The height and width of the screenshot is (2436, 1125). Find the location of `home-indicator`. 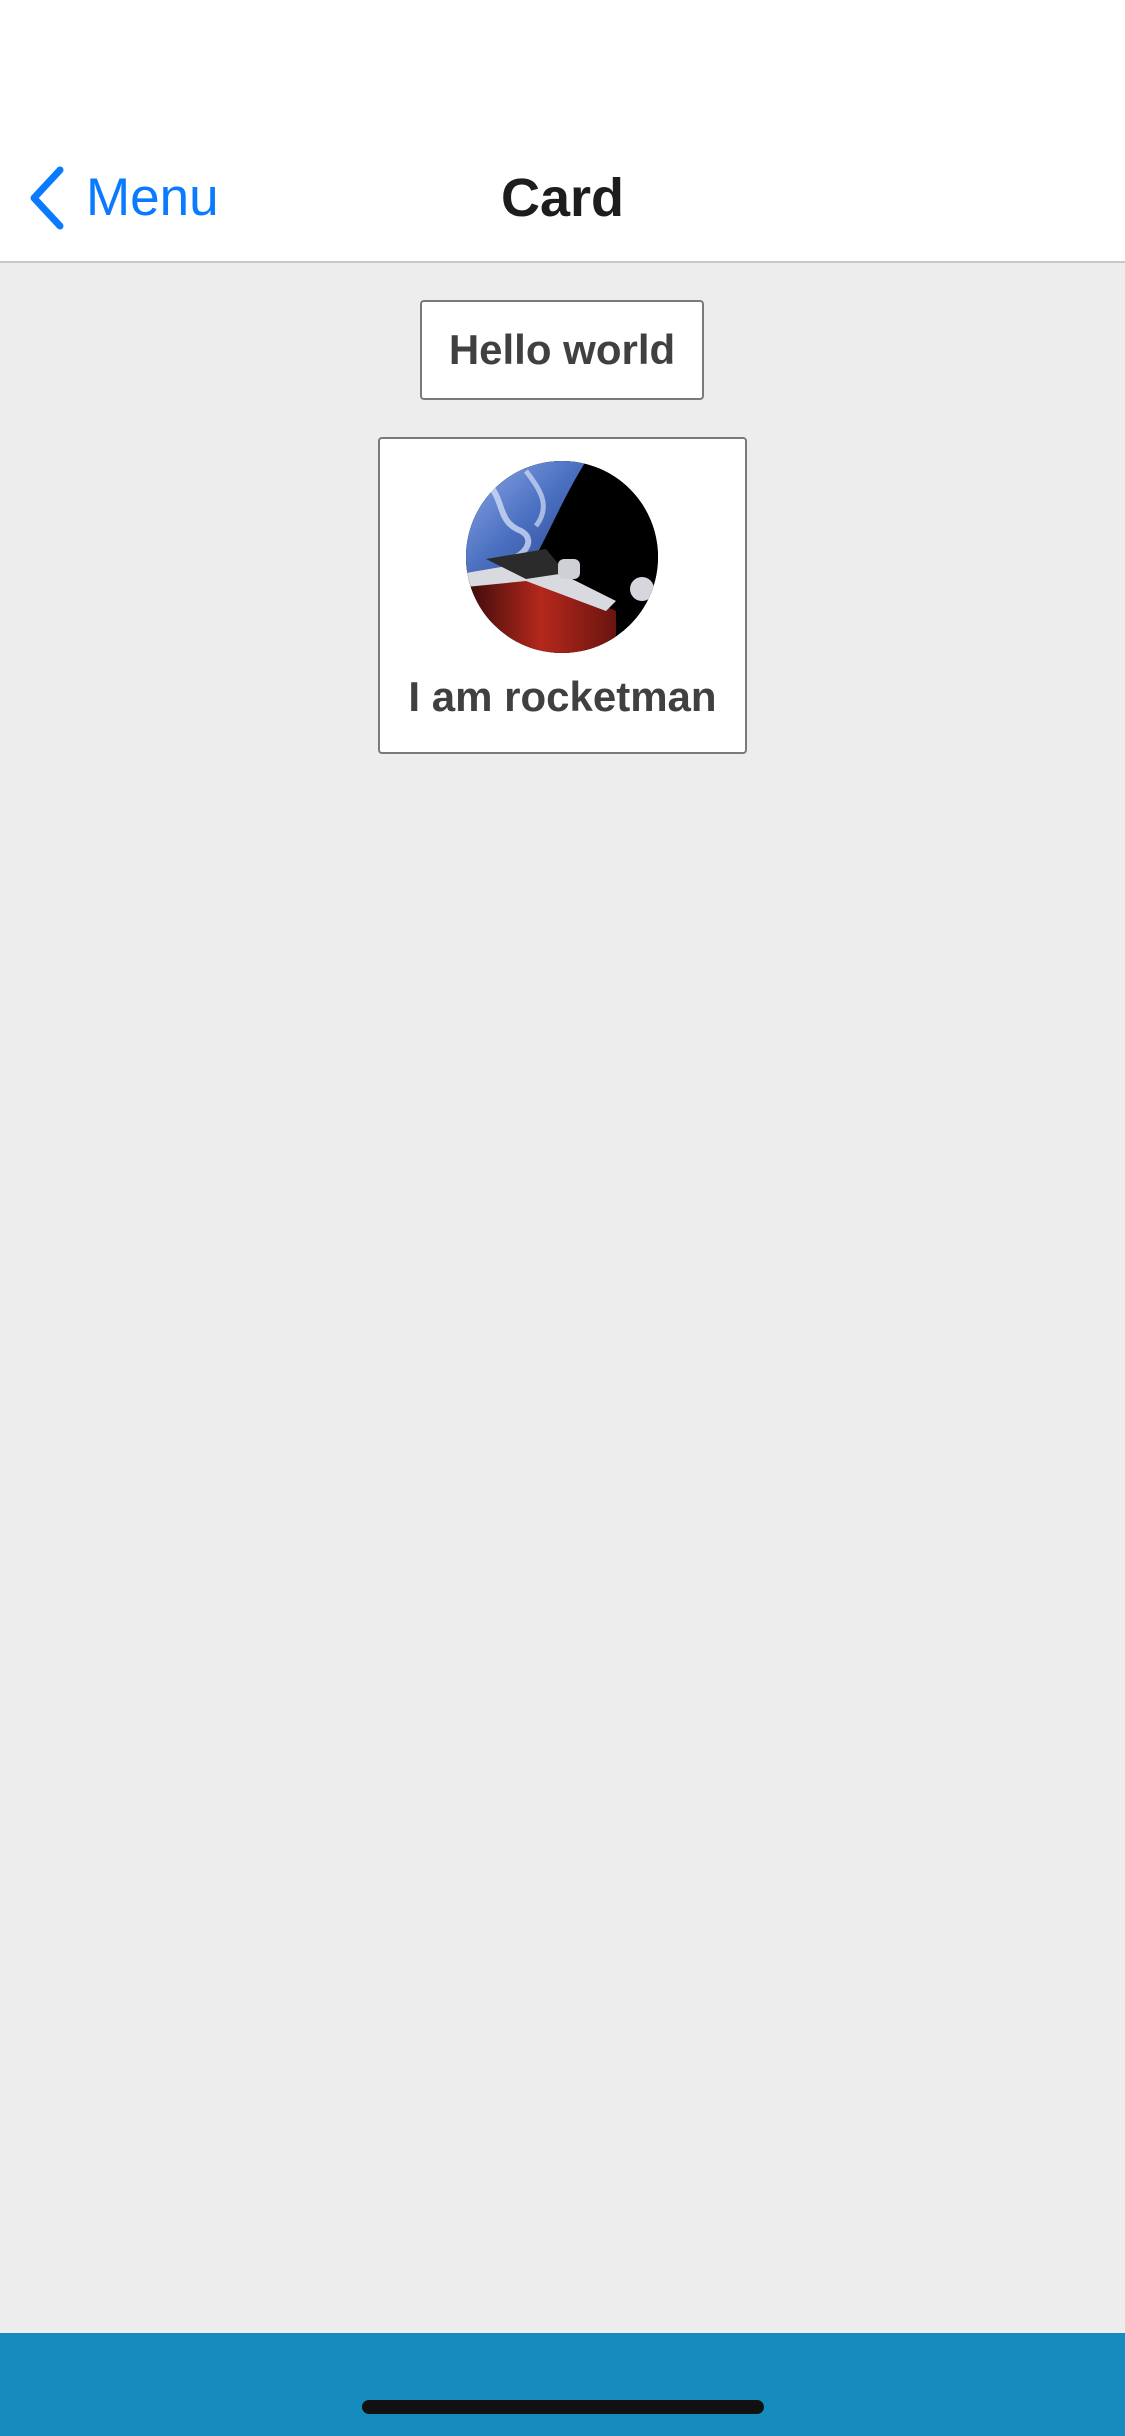

home-indicator is located at coordinates (563, 2407).